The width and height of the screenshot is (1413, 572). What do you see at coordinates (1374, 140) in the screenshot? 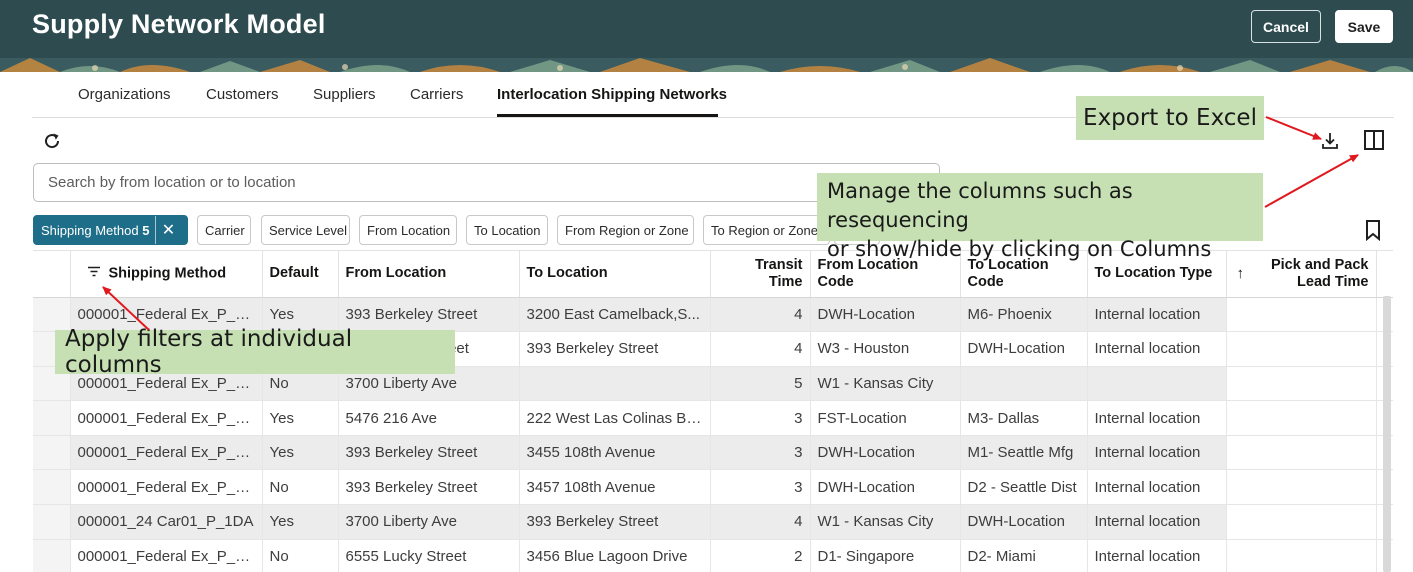
I see `columns-icon` at bounding box center [1374, 140].